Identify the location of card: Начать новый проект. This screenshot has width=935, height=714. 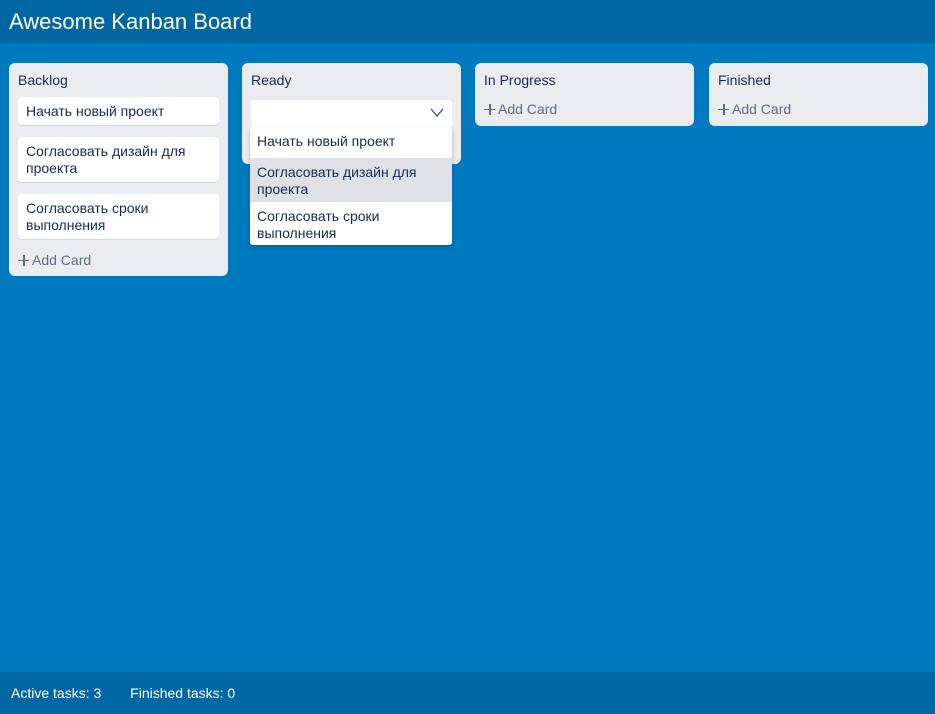
(118, 111).